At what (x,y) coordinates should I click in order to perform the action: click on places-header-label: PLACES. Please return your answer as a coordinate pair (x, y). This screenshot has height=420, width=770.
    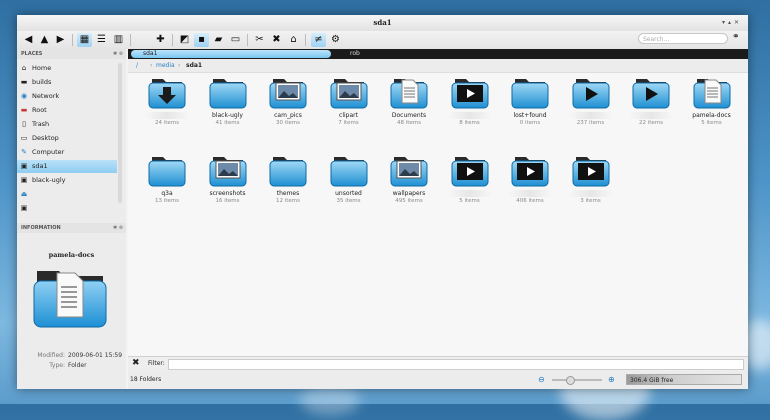
    Looking at the image, I should click on (32, 54).